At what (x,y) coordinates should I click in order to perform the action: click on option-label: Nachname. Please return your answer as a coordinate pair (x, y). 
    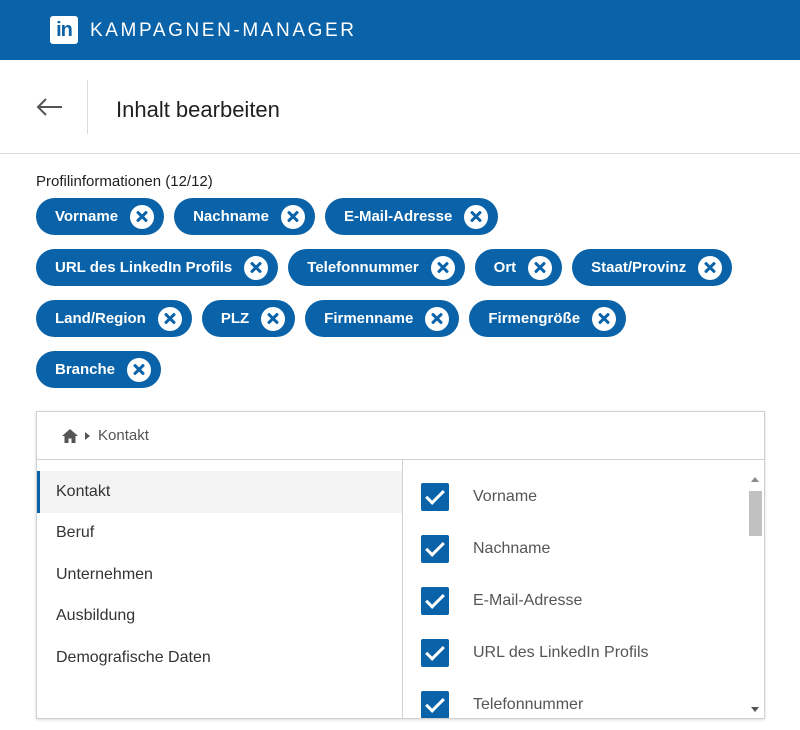
    Looking at the image, I should click on (512, 548).